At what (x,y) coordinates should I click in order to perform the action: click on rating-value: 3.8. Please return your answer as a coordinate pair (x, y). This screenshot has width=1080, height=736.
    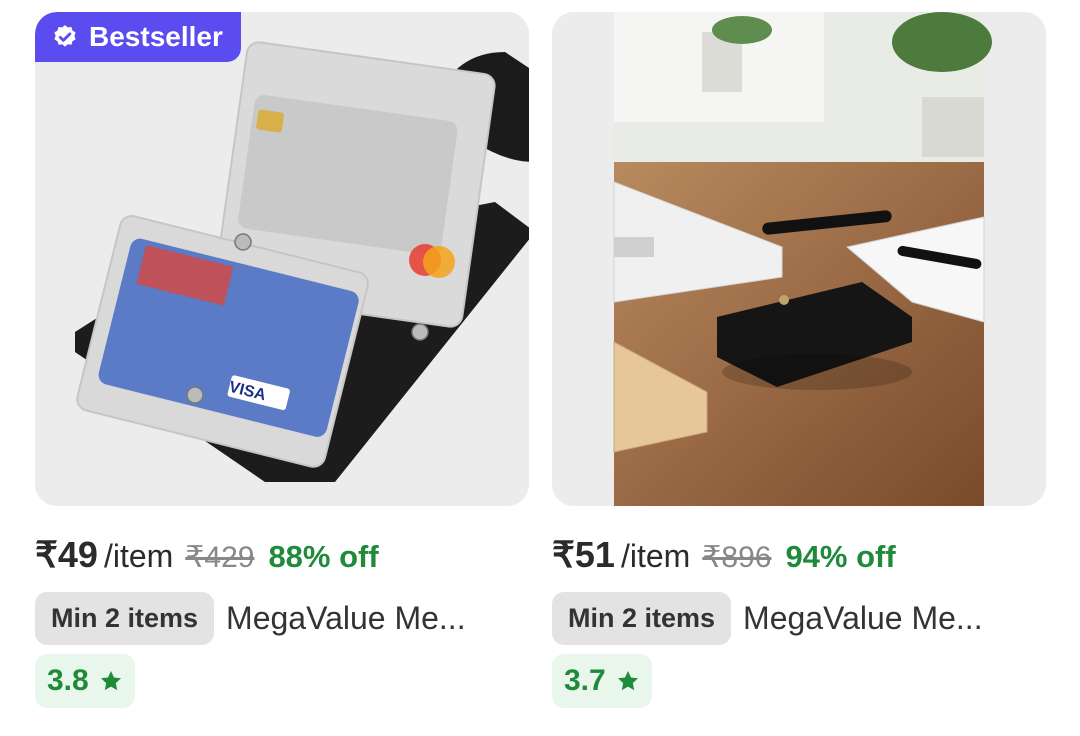
    Looking at the image, I should click on (68, 680).